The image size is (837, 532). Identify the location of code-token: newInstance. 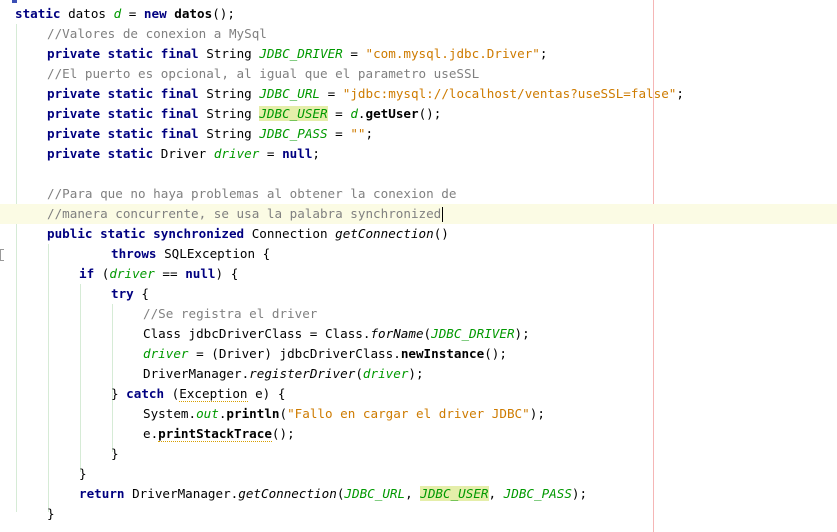
(442, 353).